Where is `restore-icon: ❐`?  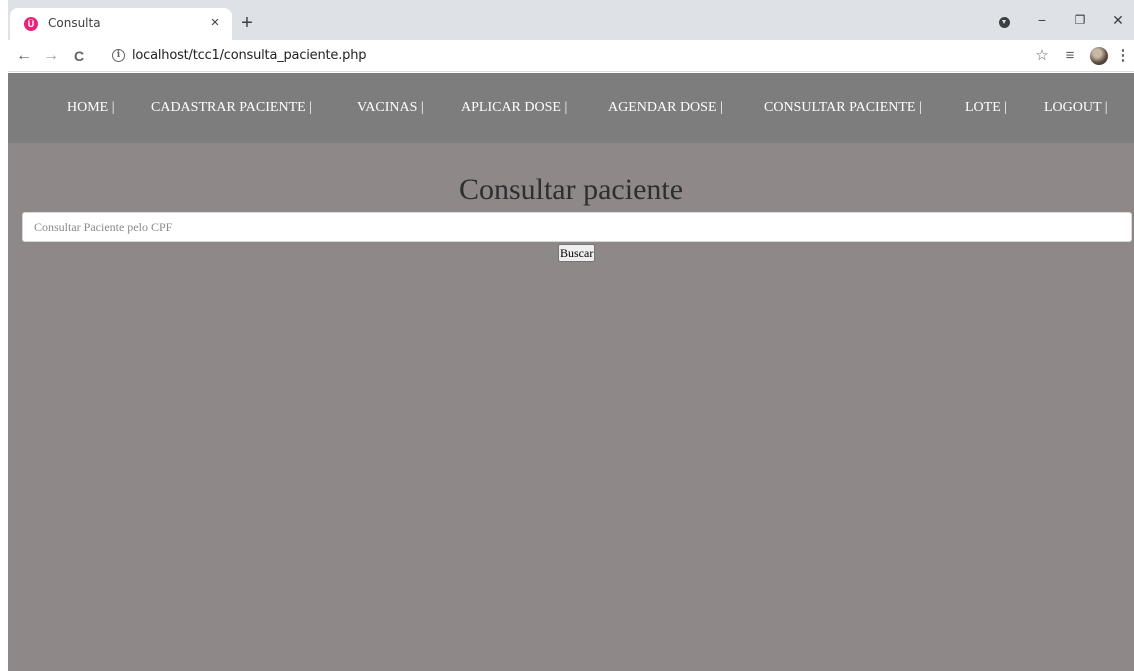
restore-icon: ❐ is located at coordinates (1080, 20).